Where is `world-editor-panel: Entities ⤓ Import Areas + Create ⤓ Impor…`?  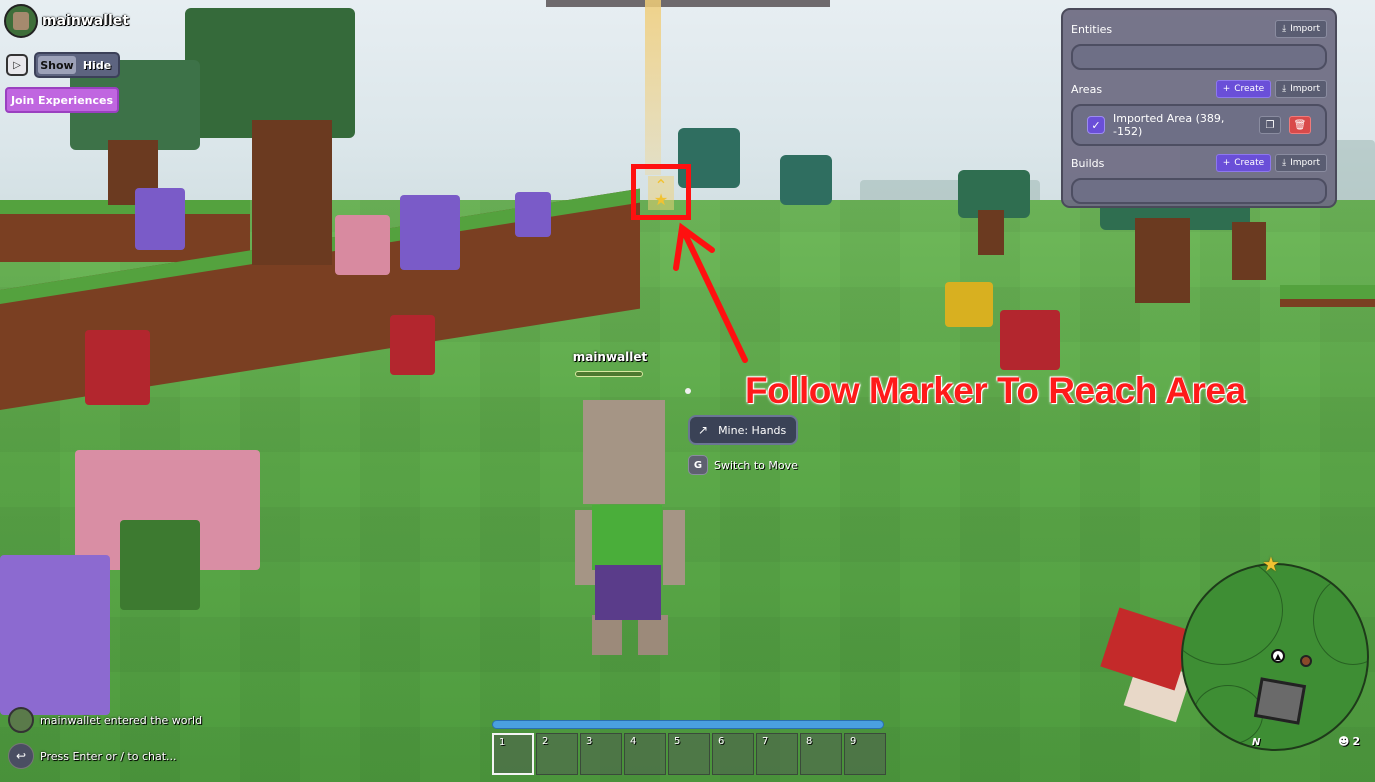
world-editor-panel: Entities ⤓ Import Areas + Create ⤓ Impor… is located at coordinates (1199, 108).